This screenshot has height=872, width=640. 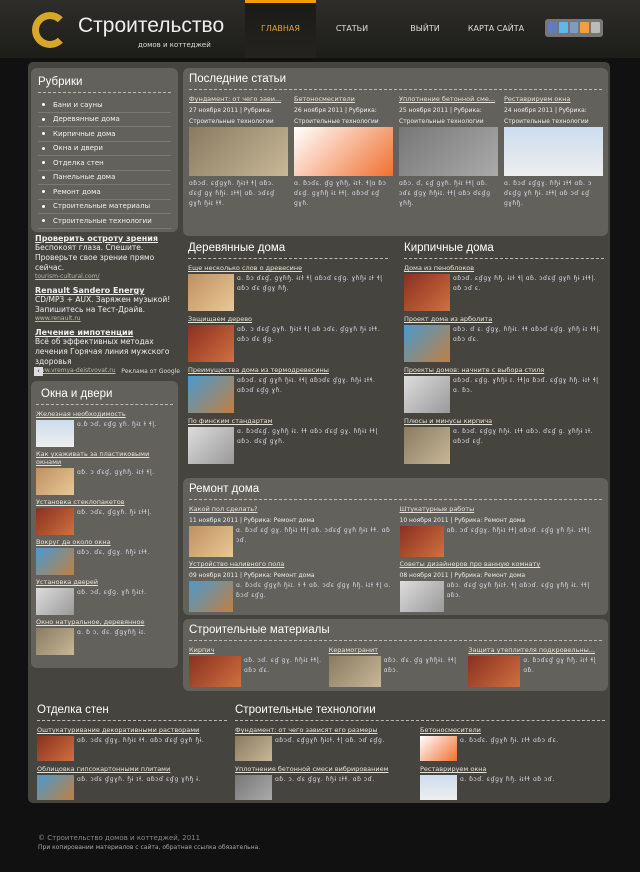 I want to click on ads-by-google: Реклама от Google, so click(x=150, y=371).